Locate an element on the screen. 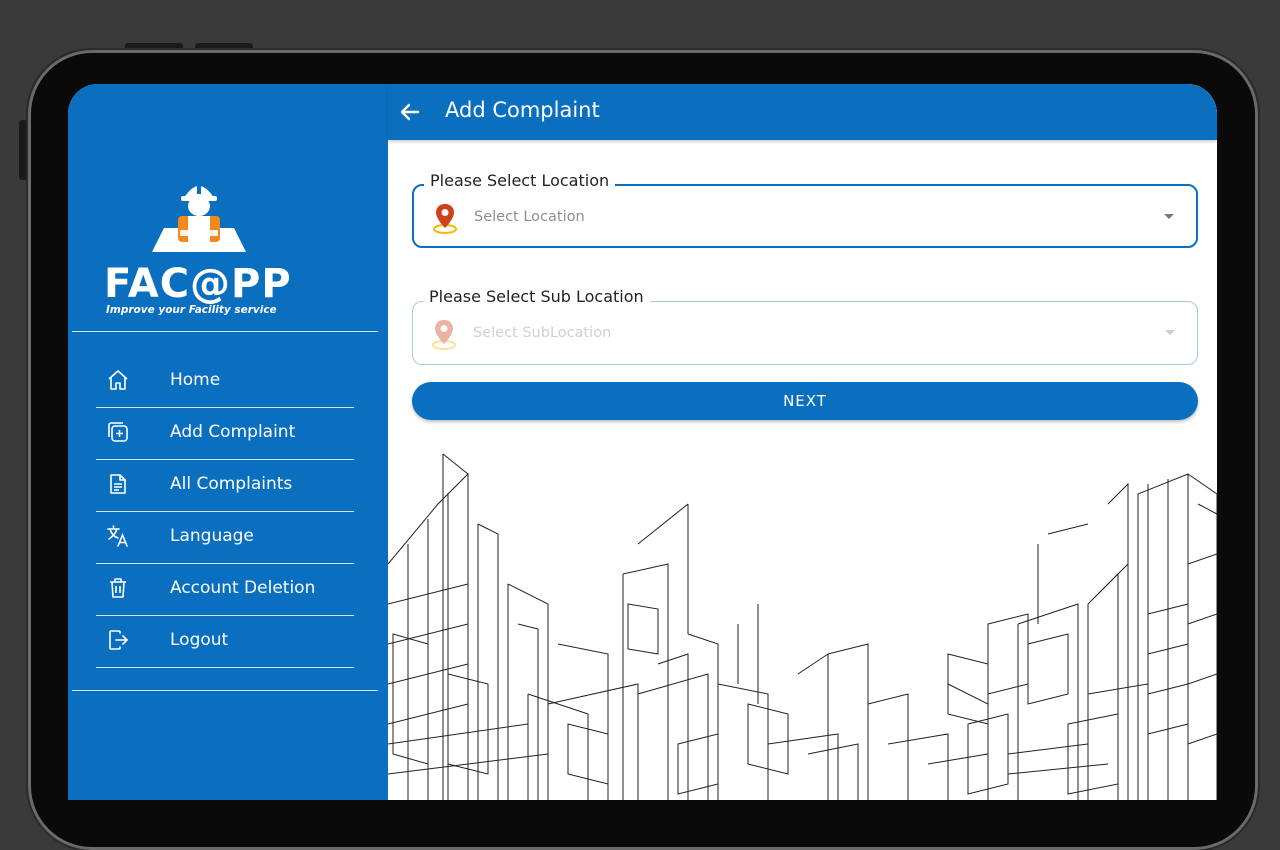 The height and width of the screenshot is (850, 1280). sidebar-item-label: Home is located at coordinates (195, 380).